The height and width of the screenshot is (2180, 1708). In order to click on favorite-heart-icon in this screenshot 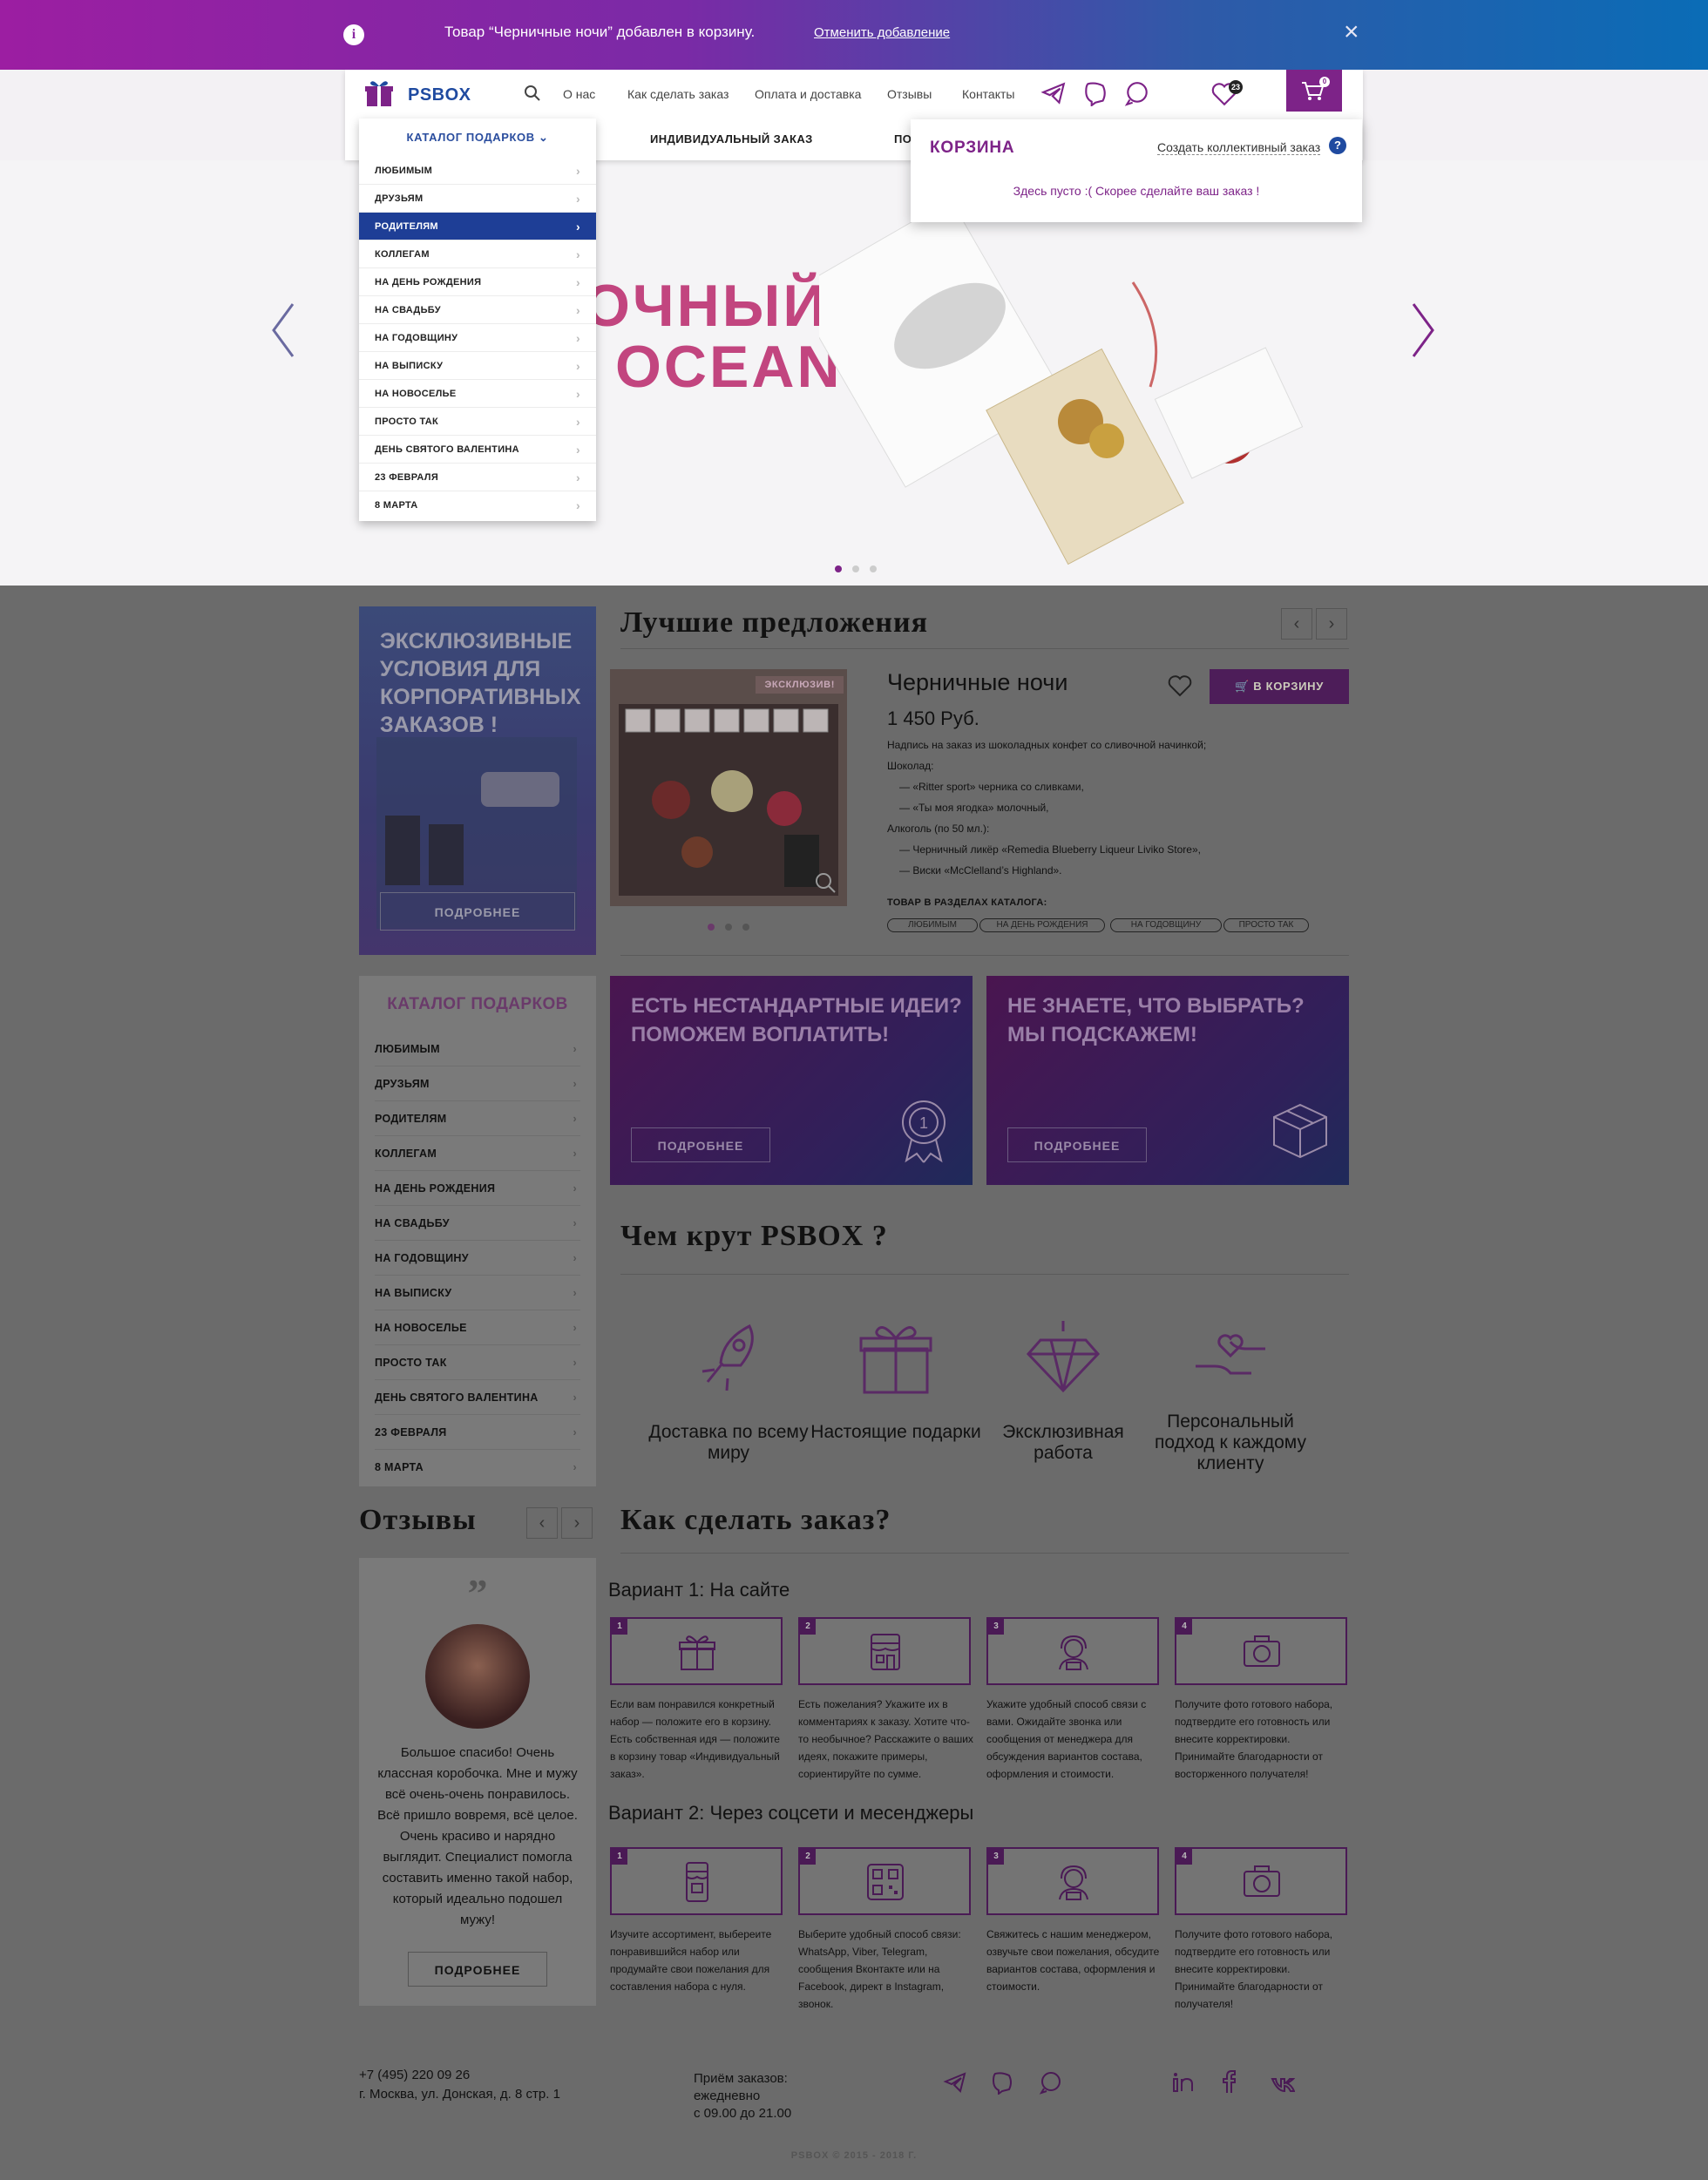, I will do `click(1180, 685)`.